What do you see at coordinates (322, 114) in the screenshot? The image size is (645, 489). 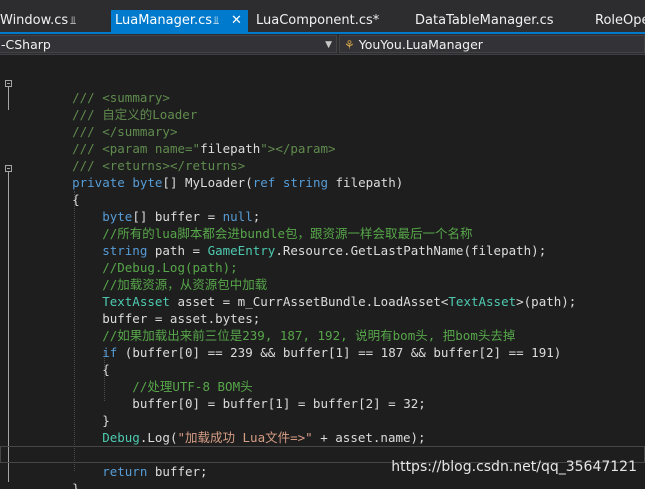 I see `code-line: /// 自定义的Loader` at bounding box center [322, 114].